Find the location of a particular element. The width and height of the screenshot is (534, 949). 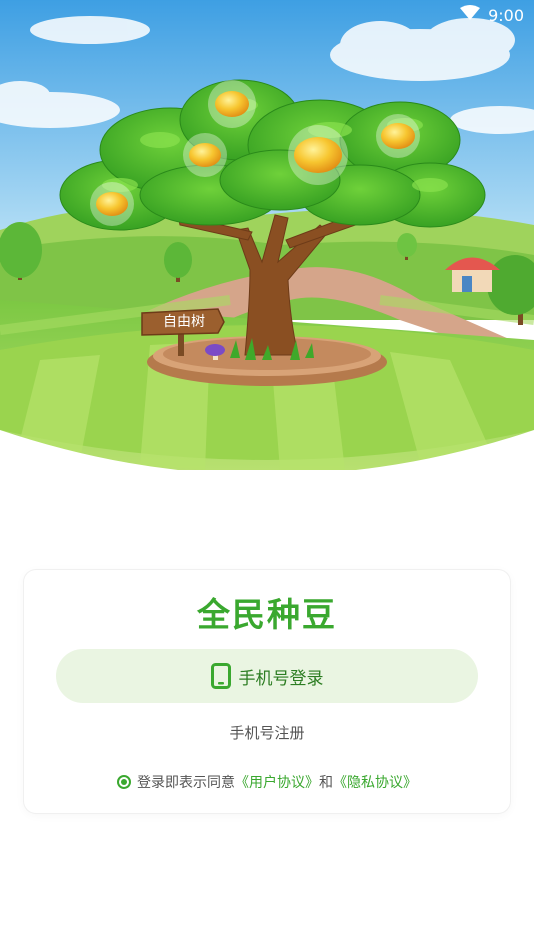

agreement-check-dot is located at coordinates (124, 782).